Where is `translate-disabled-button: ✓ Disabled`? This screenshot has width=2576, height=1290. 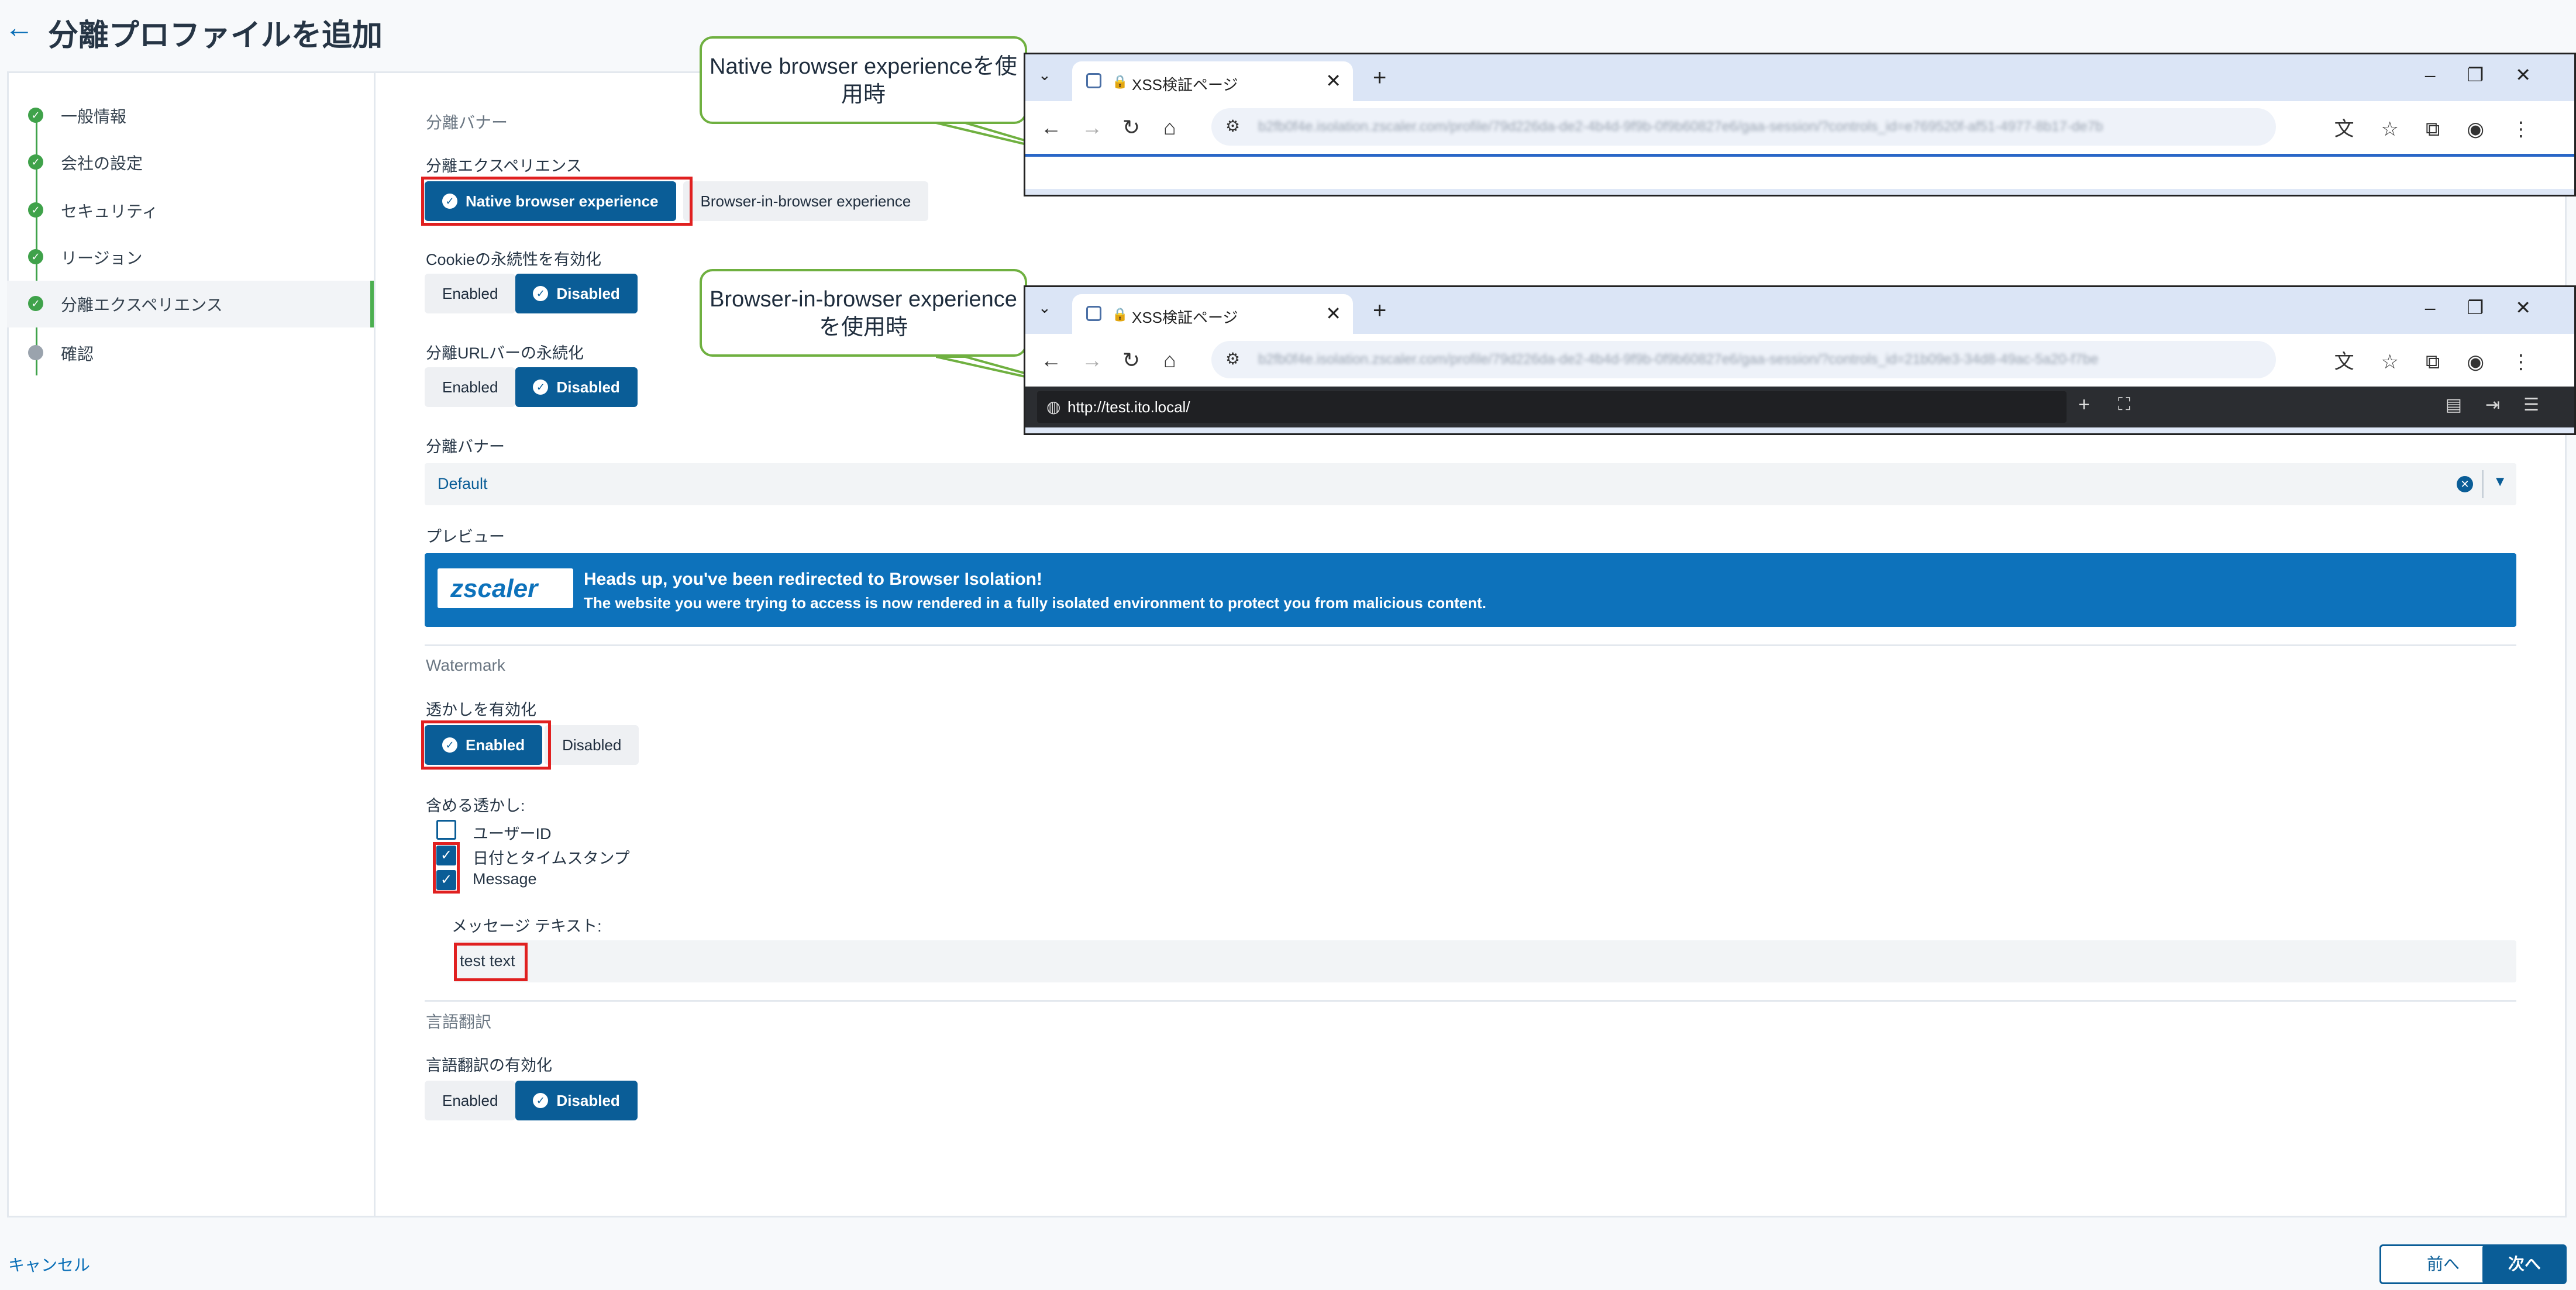
translate-disabled-button: ✓ Disabled is located at coordinates (576, 1100).